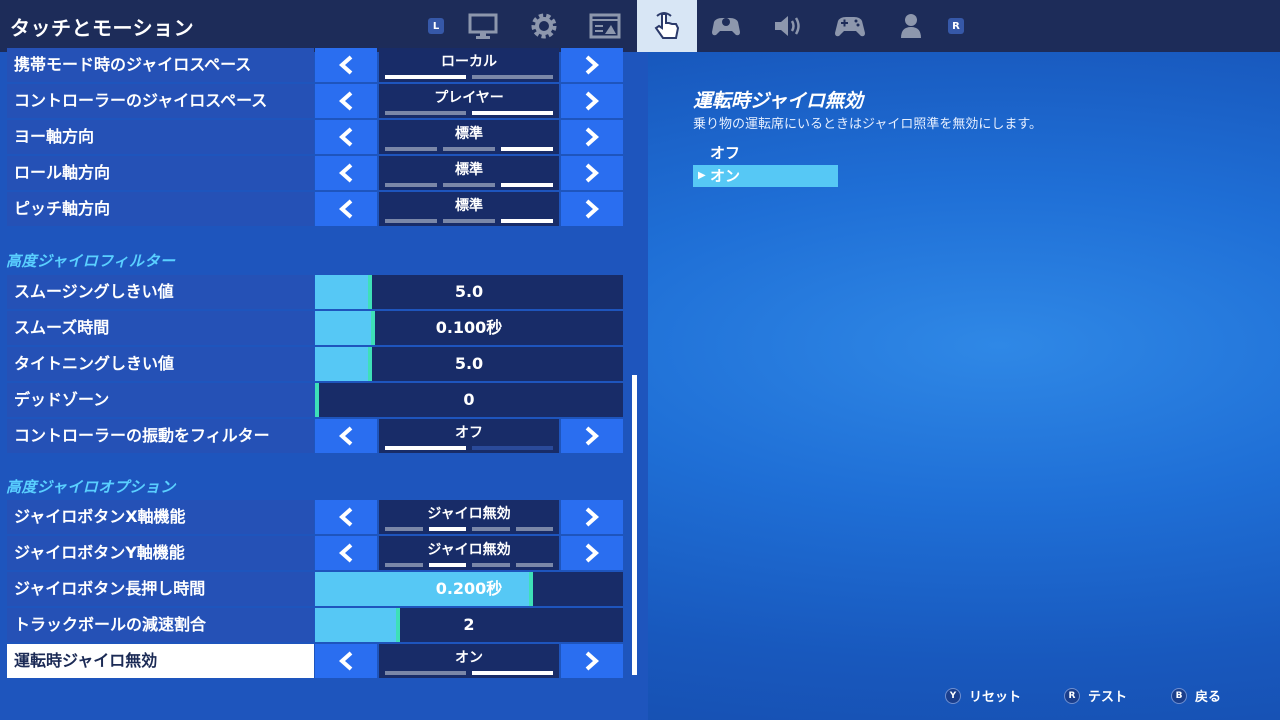 The image size is (1280, 720). What do you see at coordinates (725, 176) in the screenshot?
I see `option-label: オン` at bounding box center [725, 176].